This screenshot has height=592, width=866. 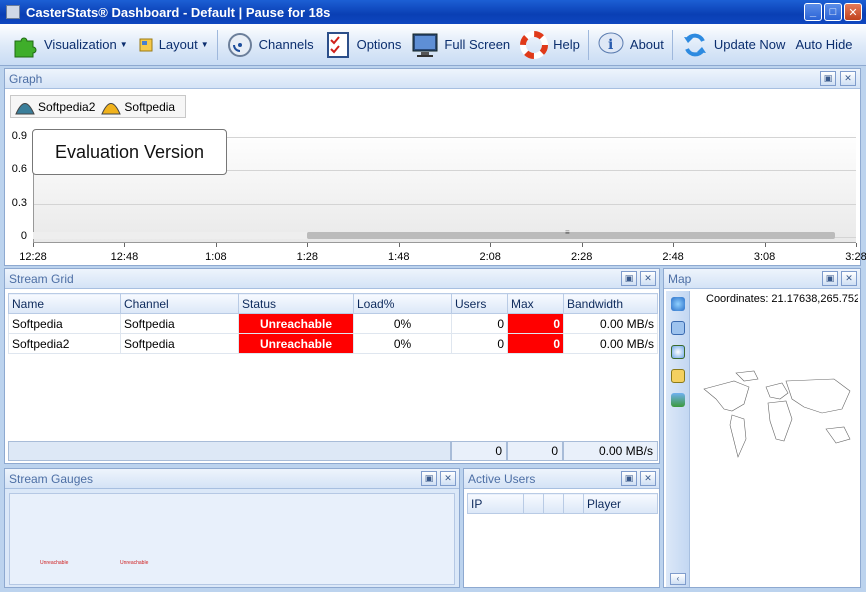 I want to click on collapse-icon: ‹, so click(x=678, y=579).